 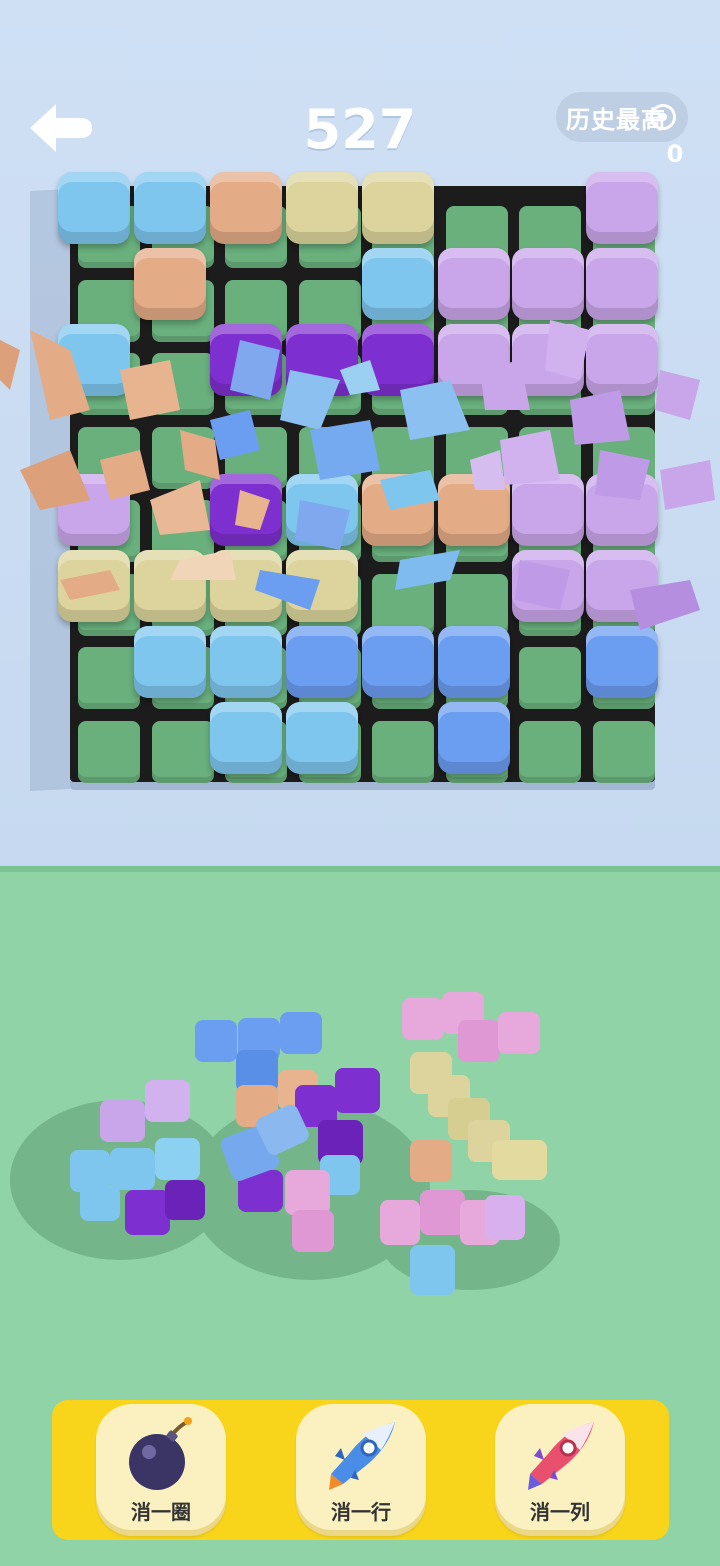 I want to click on blue-shards, so click(x=340, y=475).